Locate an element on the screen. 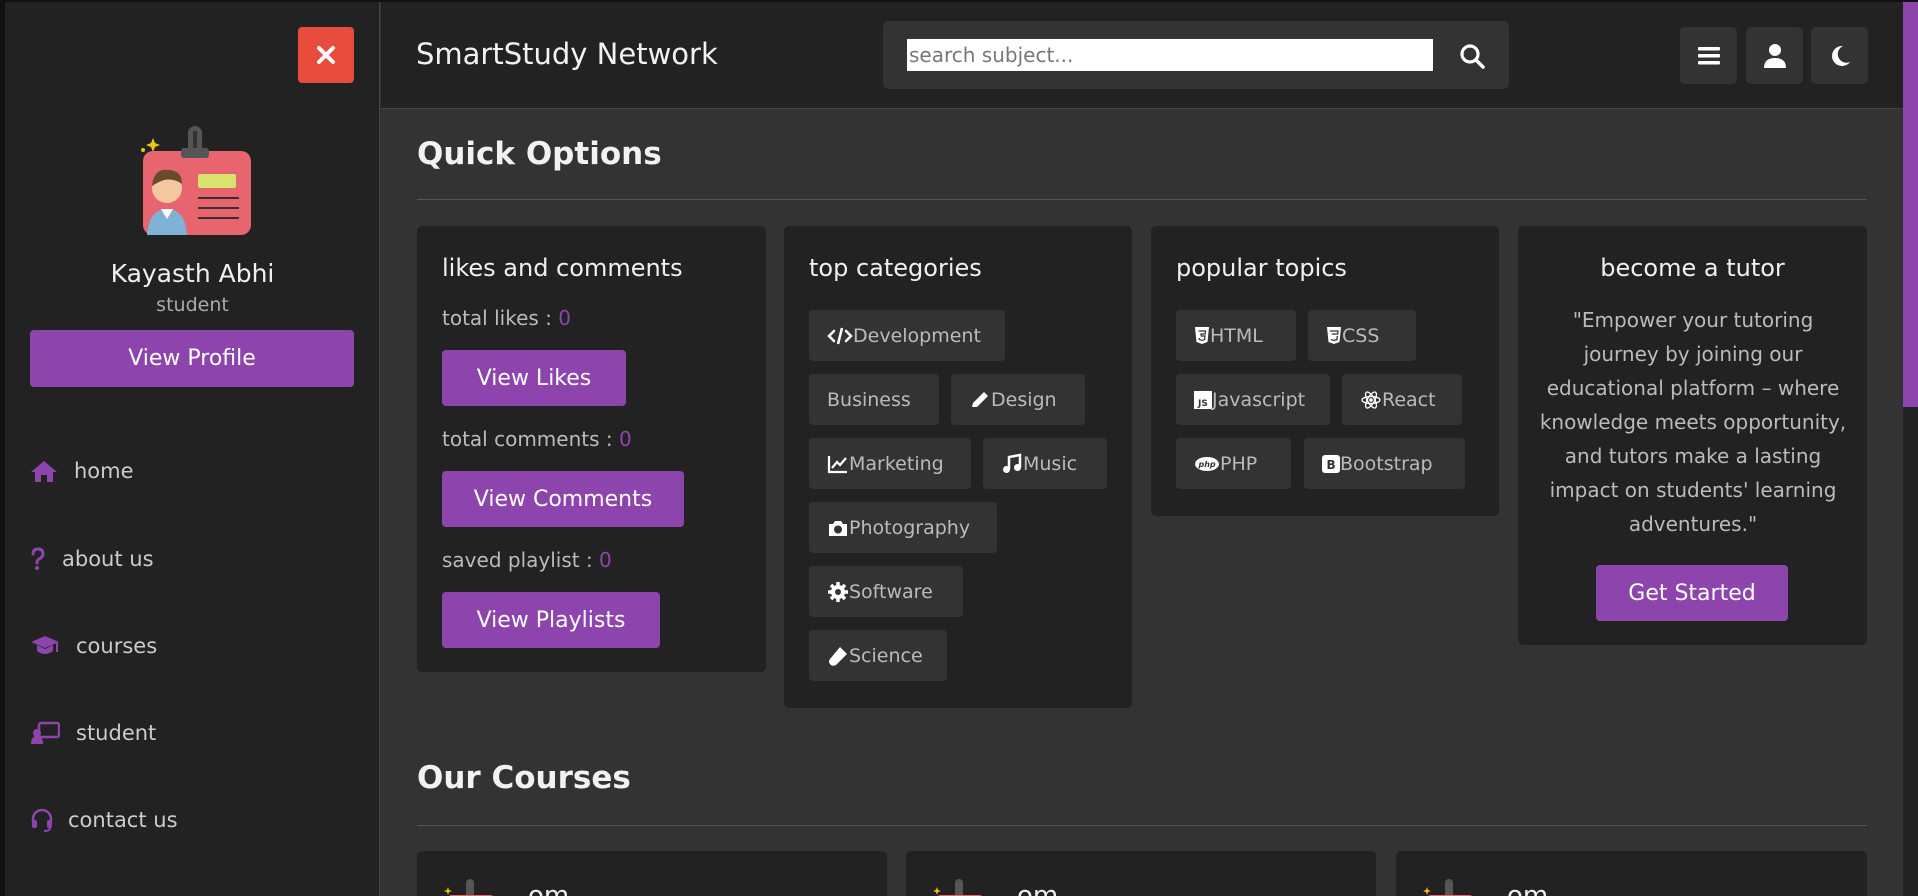  topic-tag-javascript: JS Javascript is located at coordinates (1253, 399).